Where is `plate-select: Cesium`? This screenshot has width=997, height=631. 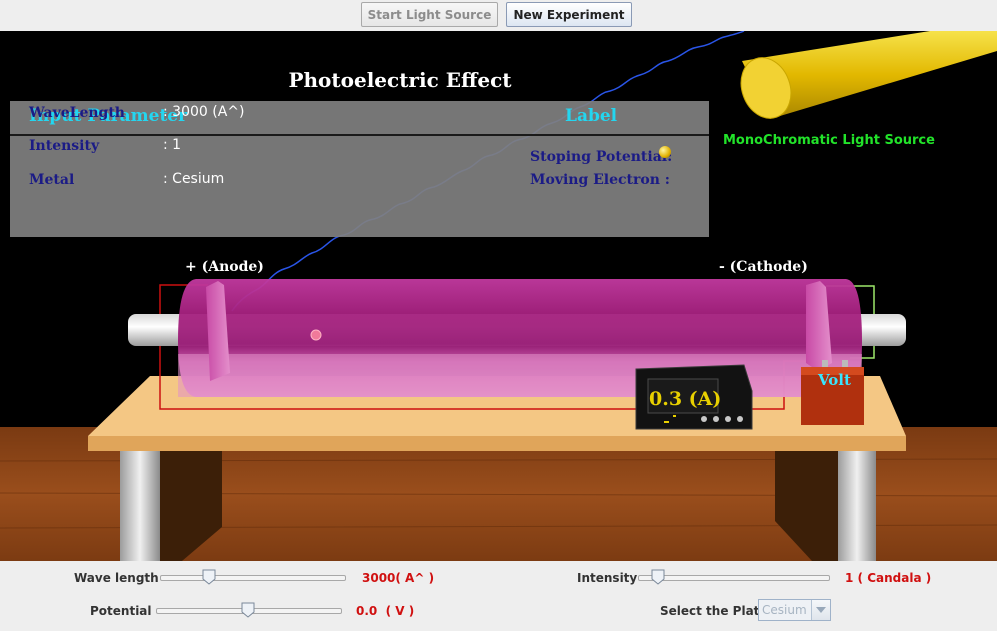
plate-select: Cesium is located at coordinates (794, 610).